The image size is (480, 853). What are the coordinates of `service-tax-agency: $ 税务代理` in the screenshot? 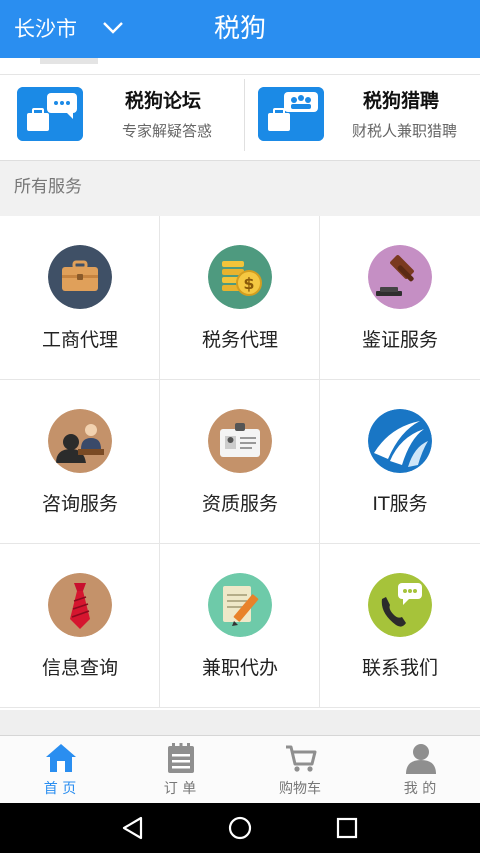 It's located at (240, 298).